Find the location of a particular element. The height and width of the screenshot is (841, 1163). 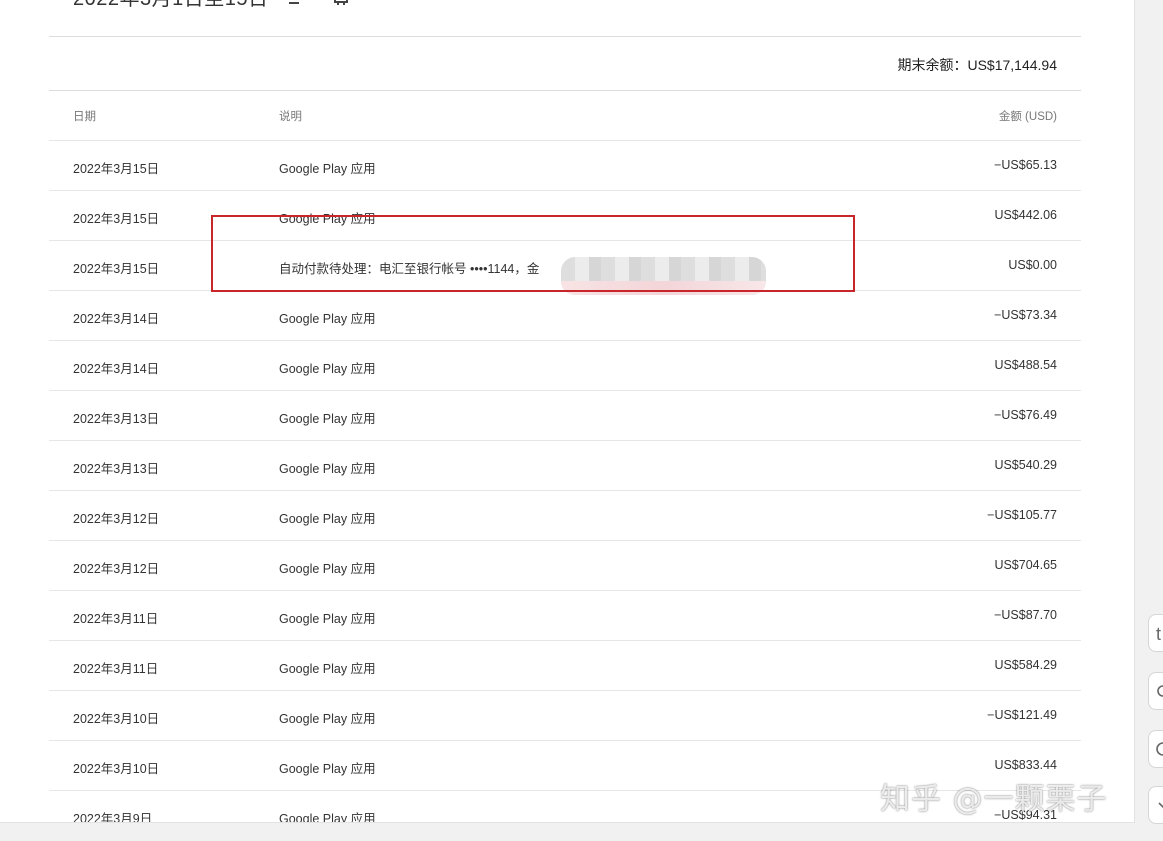

redacted-area is located at coordinates (663, 276).